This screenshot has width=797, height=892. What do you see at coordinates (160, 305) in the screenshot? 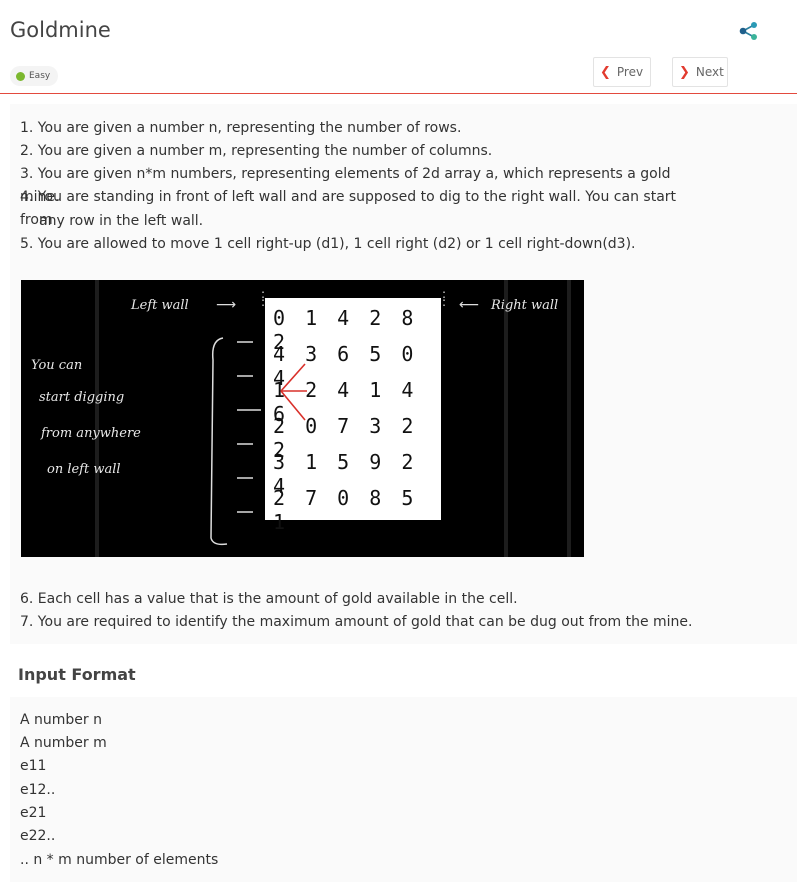
I see `left-wall-label: Left wall` at bounding box center [160, 305].